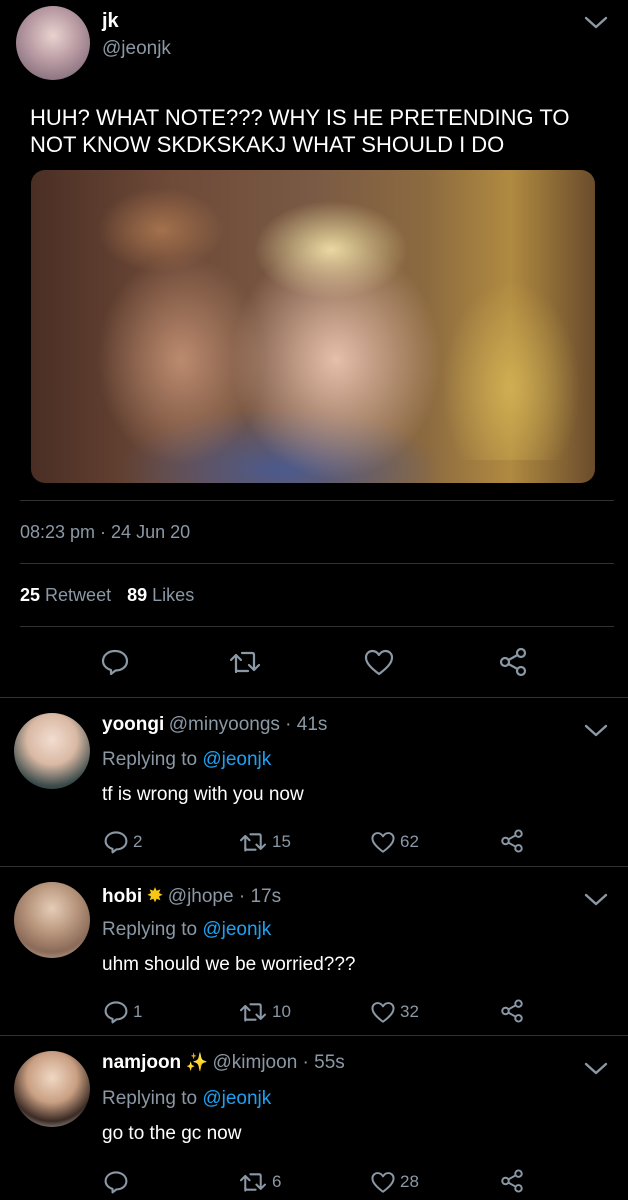 The width and height of the screenshot is (628, 1200). What do you see at coordinates (137, 595) in the screenshot?
I see `likes-count: 89` at bounding box center [137, 595].